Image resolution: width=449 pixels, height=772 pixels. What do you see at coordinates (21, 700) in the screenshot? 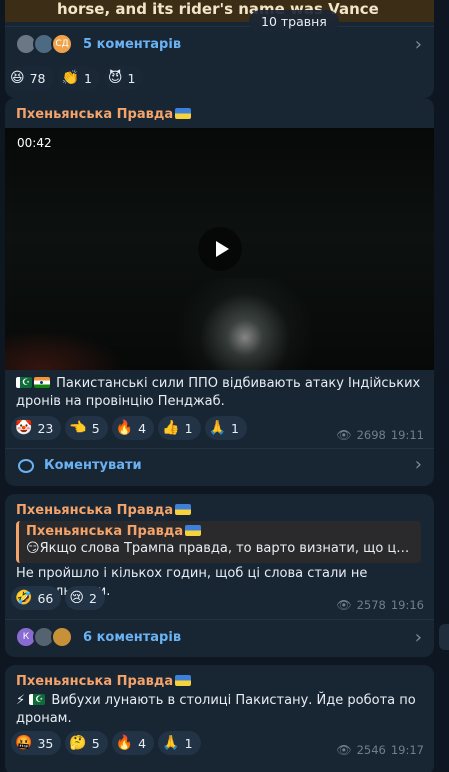
I see `lightning-icon: ⚡` at bounding box center [21, 700].